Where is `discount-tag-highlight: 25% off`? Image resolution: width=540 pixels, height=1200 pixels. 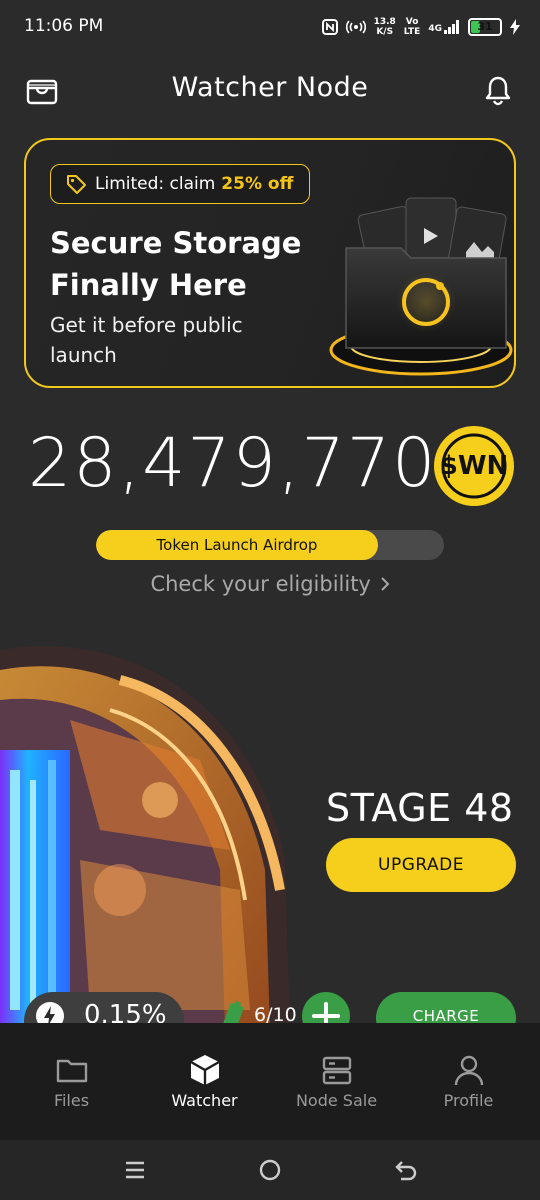 discount-tag-highlight: 25% off is located at coordinates (257, 184).